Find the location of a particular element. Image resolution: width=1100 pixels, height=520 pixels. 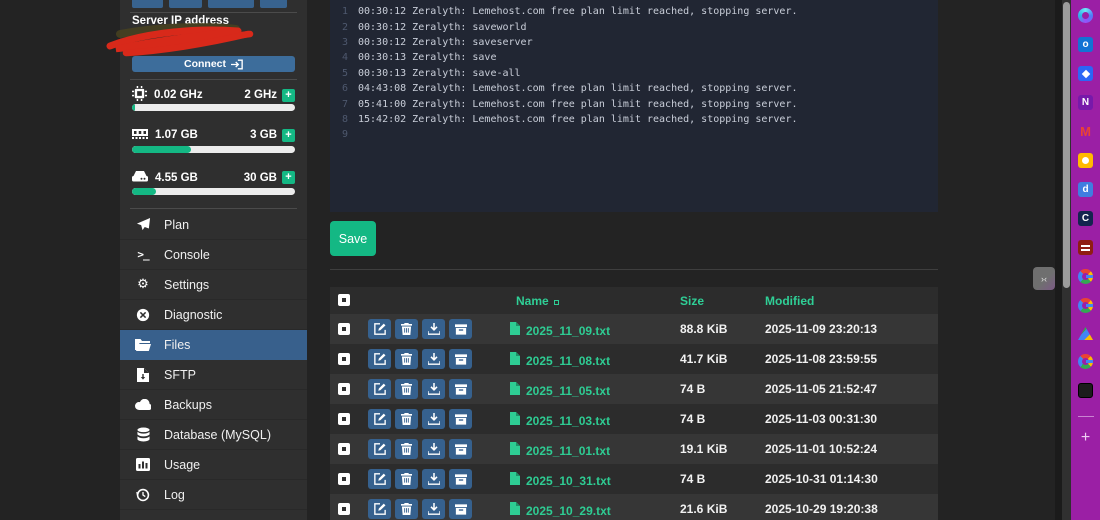

add-memory-button: + is located at coordinates (288, 135).